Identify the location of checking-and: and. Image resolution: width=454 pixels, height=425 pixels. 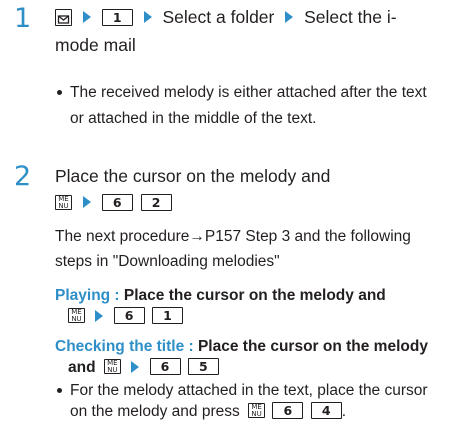
(82, 367).